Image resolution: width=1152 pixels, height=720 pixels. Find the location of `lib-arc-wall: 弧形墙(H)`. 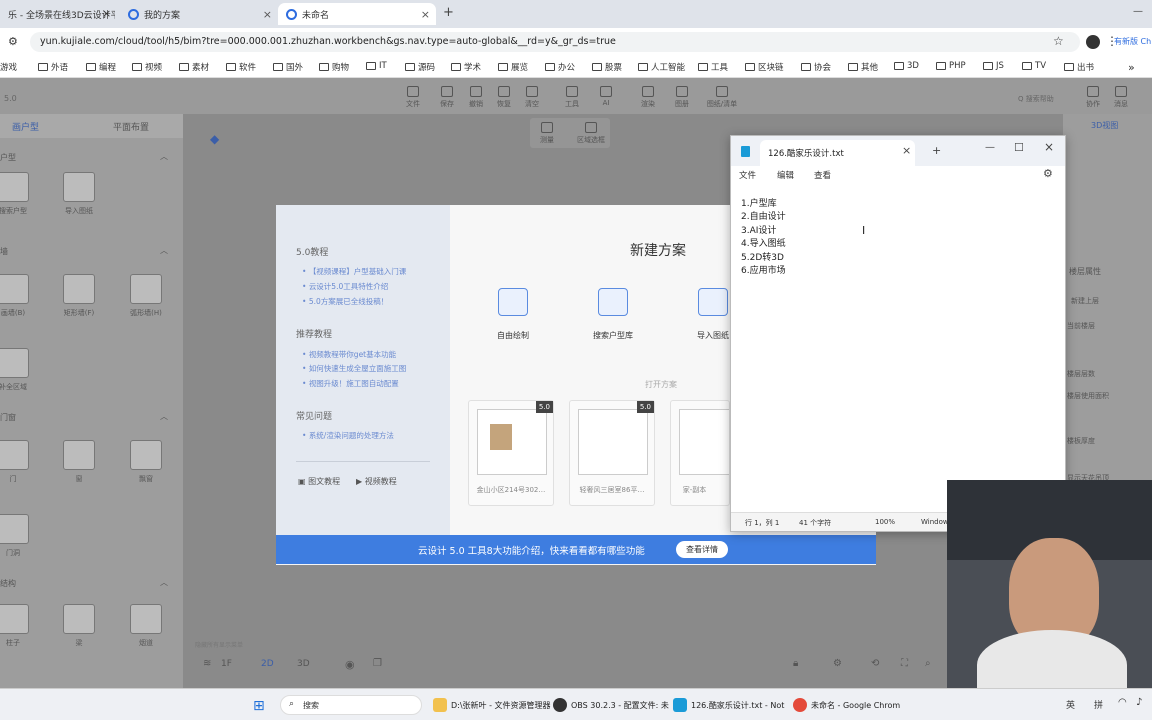

lib-arc-wall: 弧形墙(H) is located at coordinates (146, 296).